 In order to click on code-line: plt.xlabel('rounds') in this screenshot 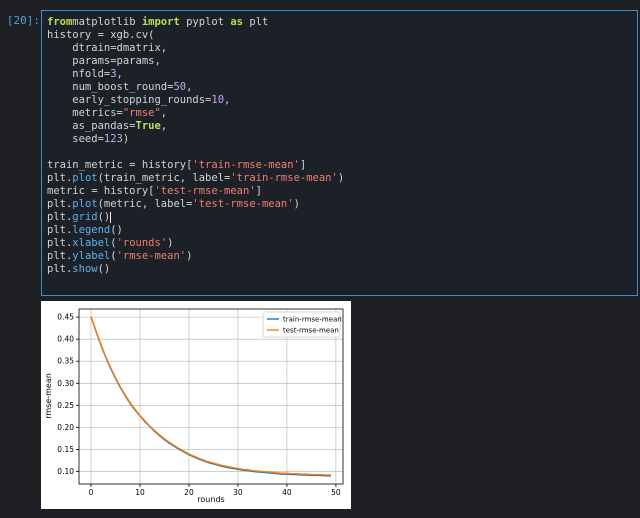, I will do `click(342, 243)`.